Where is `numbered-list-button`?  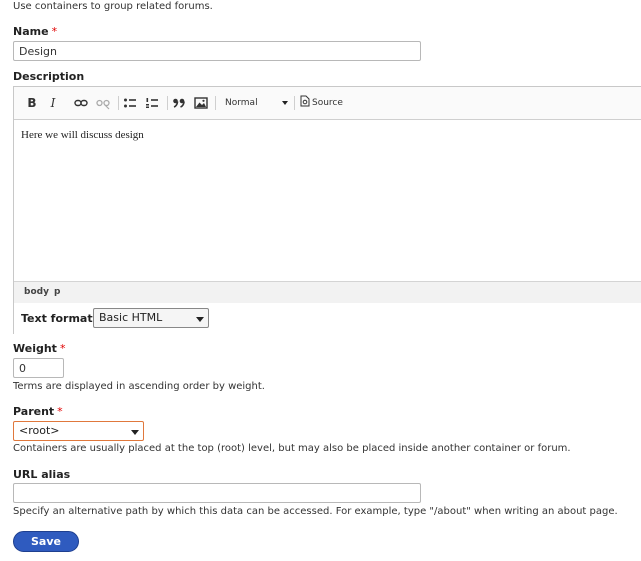
numbered-list-button is located at coordinates (152, 103).